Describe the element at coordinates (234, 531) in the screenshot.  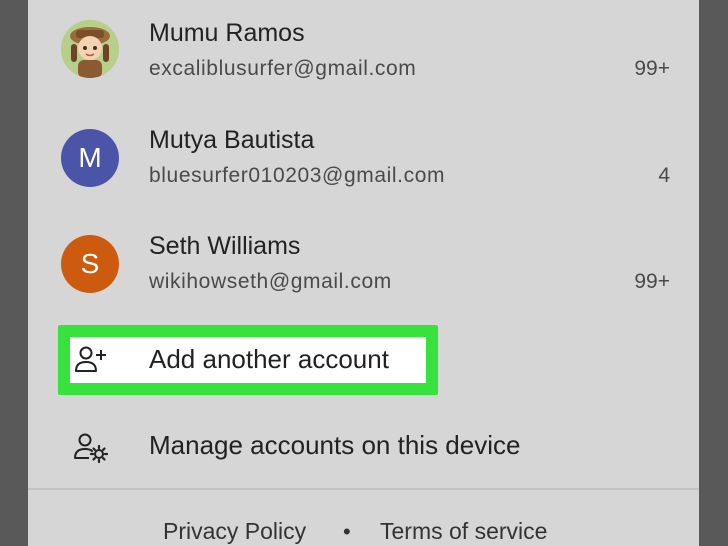
I see `privacy-policy-link: Privacy Policy` at that location.